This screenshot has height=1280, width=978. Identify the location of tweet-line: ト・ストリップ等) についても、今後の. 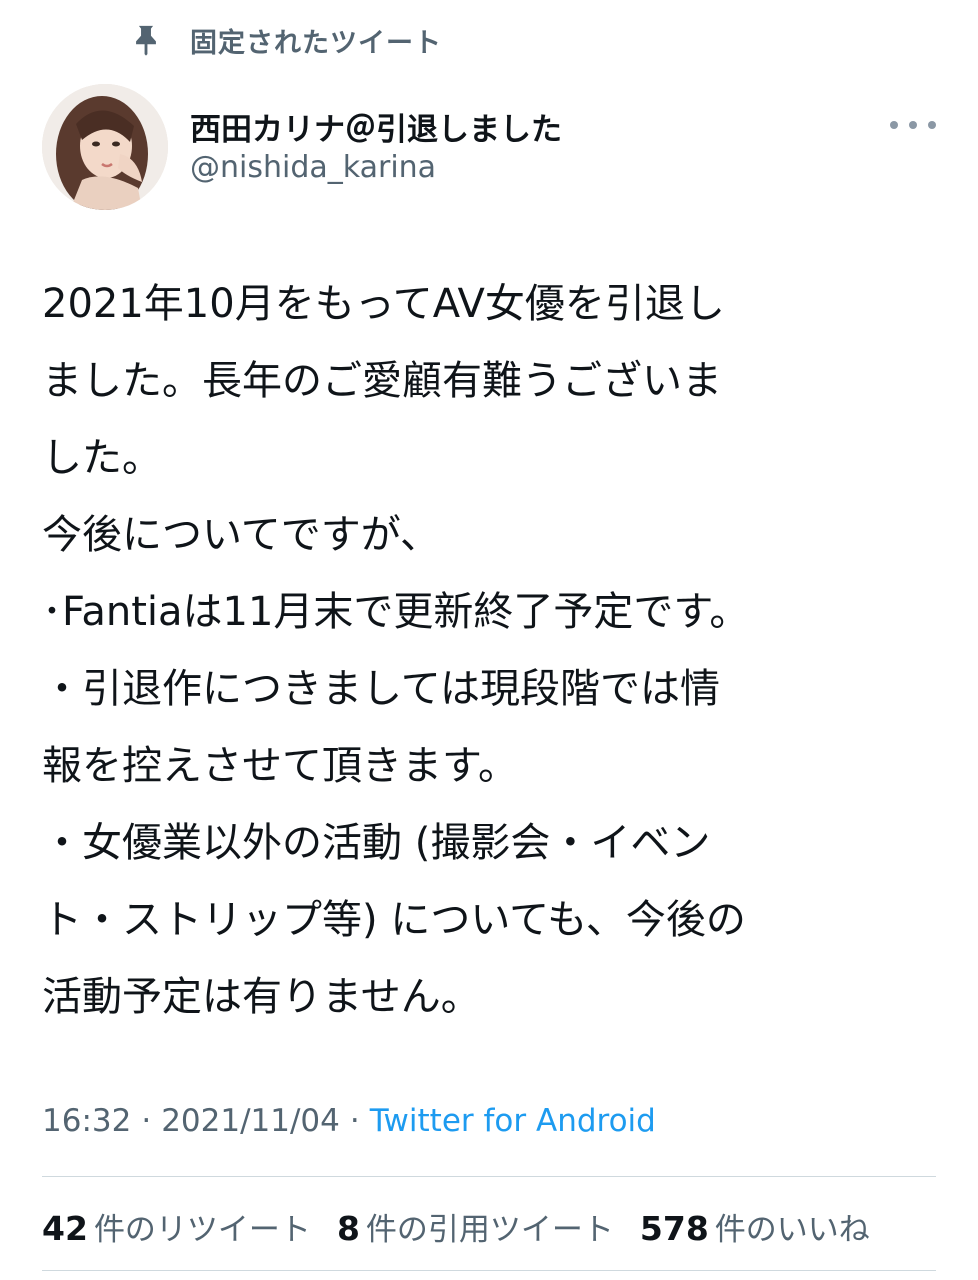
(394, 920).